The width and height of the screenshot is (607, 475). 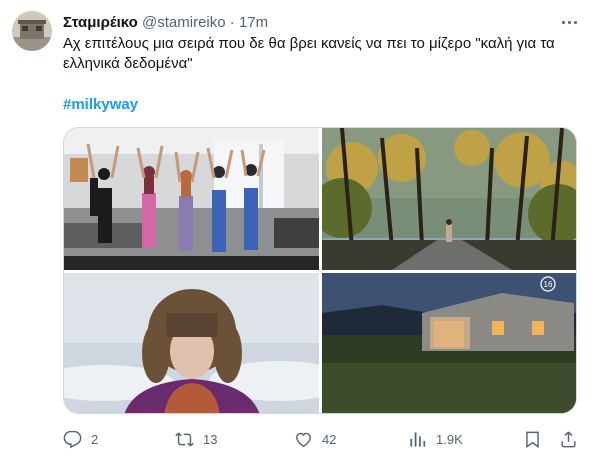 I want to click on author-handle: @stamireiko, so click(x=184, y=22).